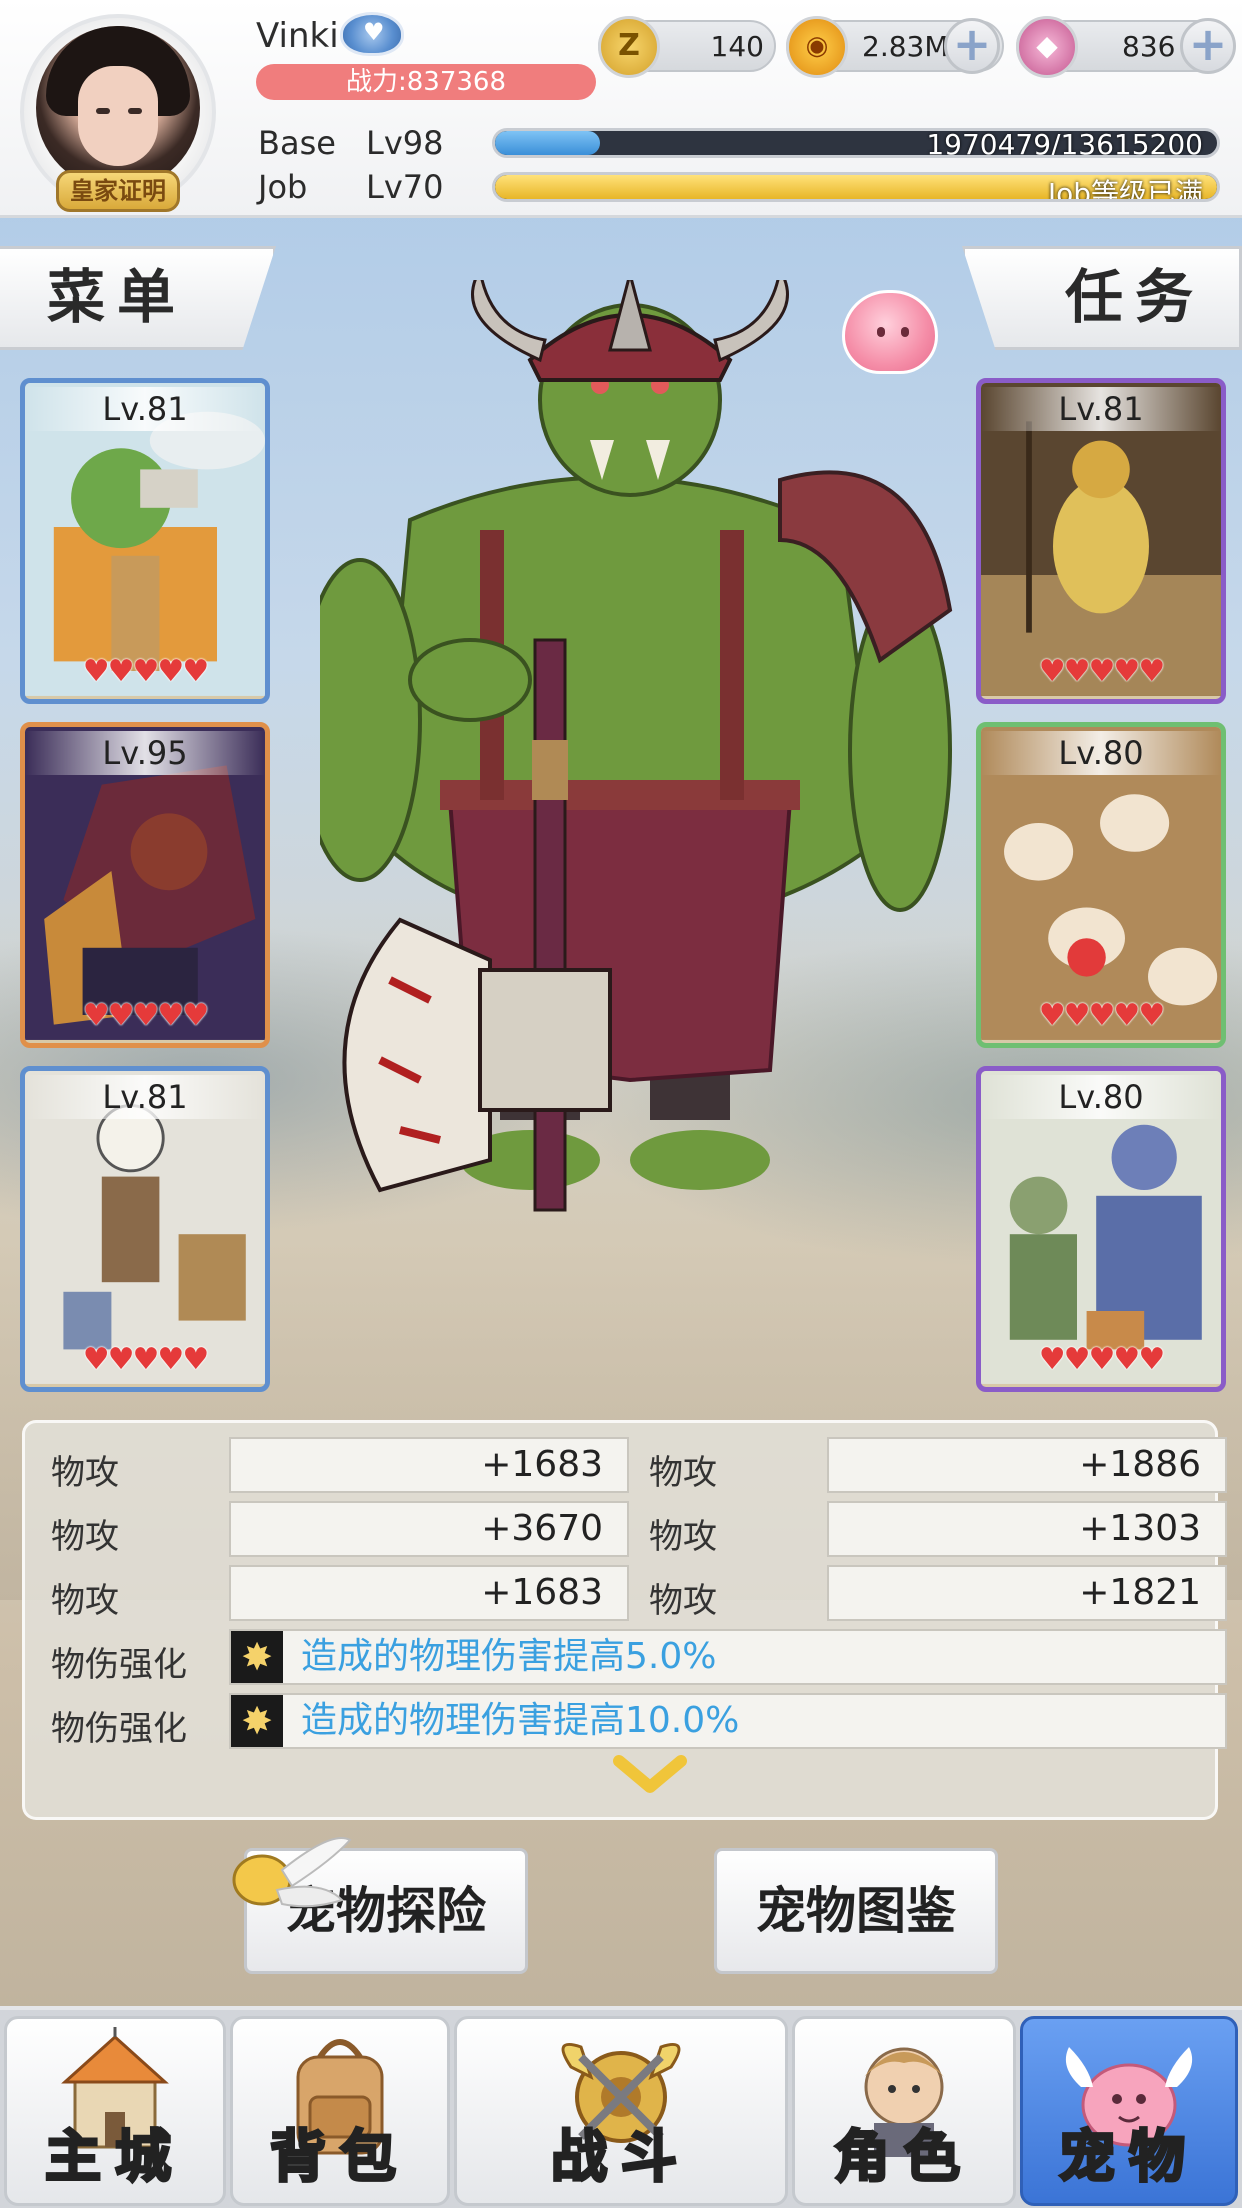  I want to click on add-gem-button: +, so click(1208, 46).